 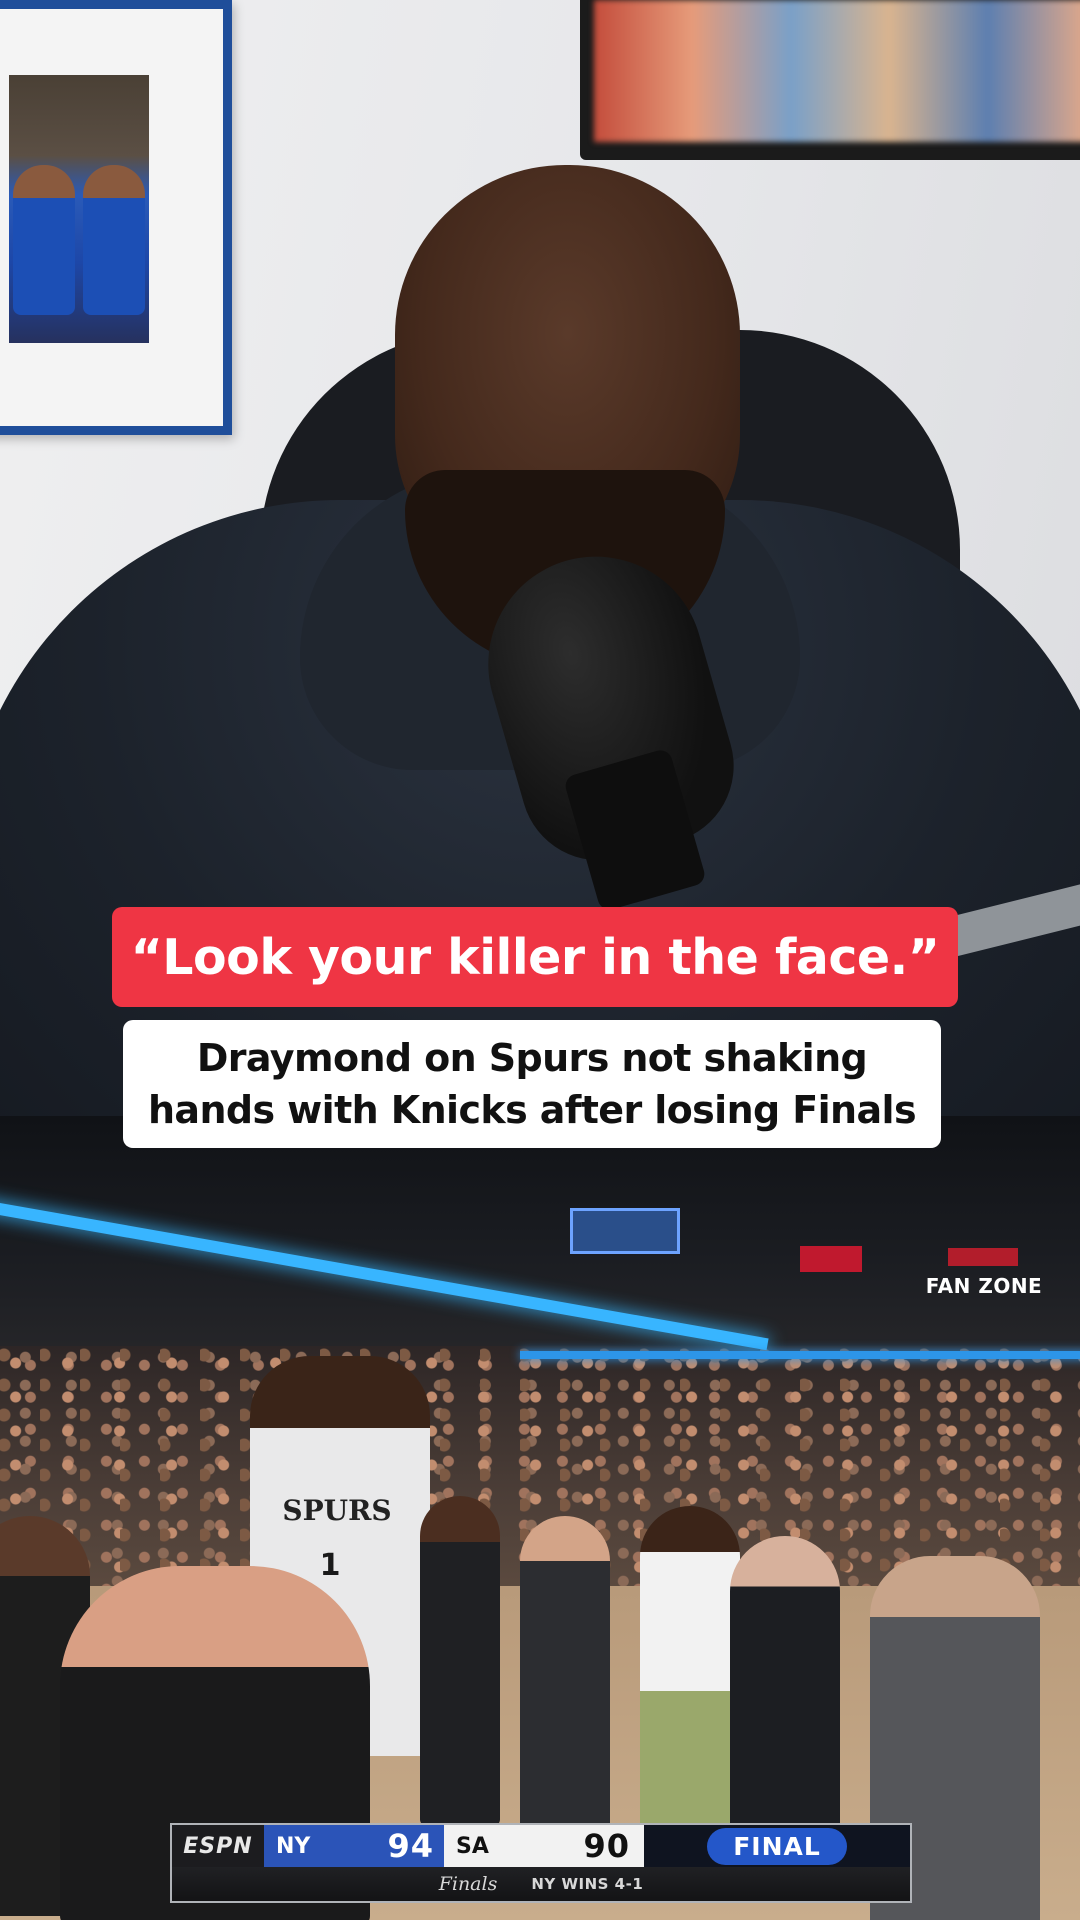 I want to click on arena-led-ribbon-lower, so click(x=800, y=1355).